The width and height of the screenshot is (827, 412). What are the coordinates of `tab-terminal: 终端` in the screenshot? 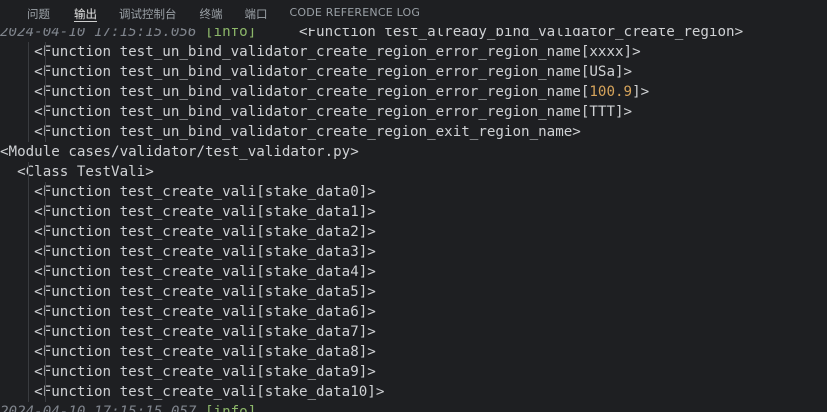 It's located at (211, 11).